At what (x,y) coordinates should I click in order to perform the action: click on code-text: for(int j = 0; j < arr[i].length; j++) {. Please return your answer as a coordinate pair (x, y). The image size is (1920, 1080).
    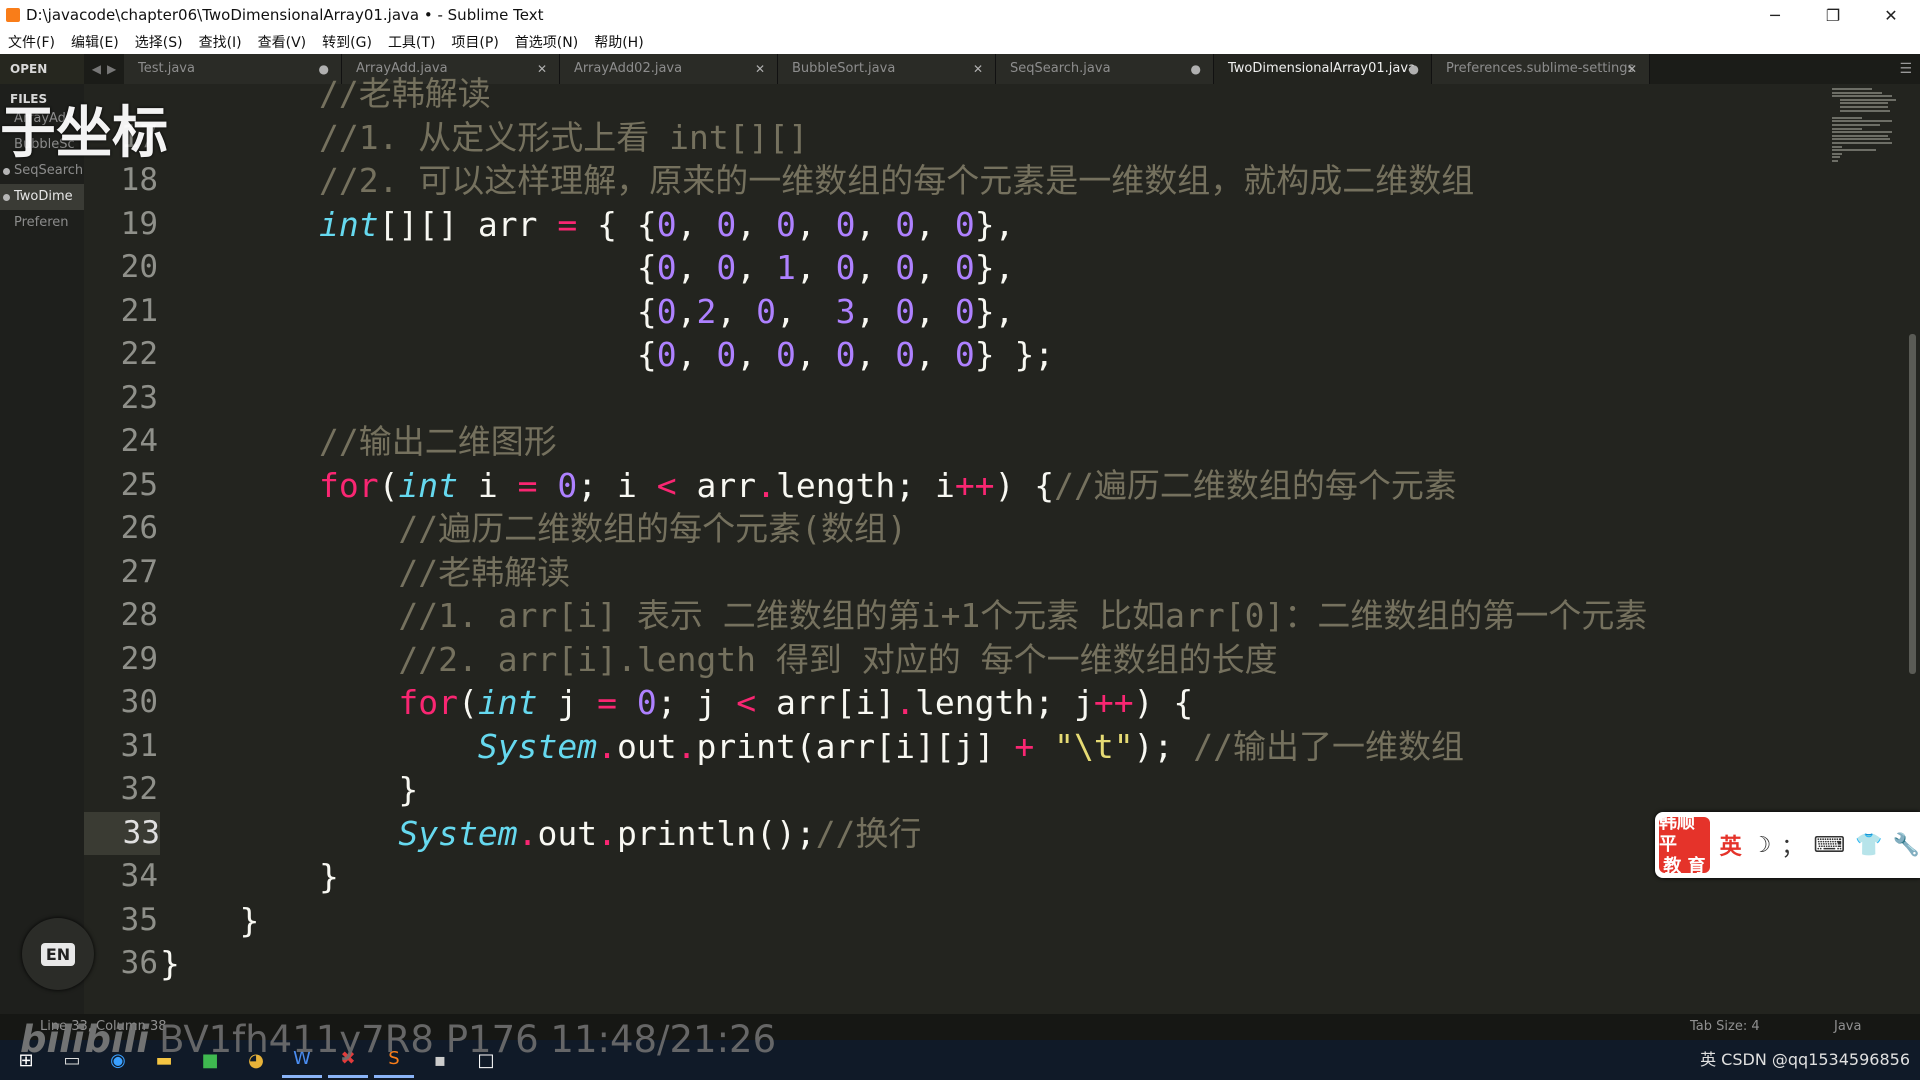
    Looking at the image, I should click on (796, 702).